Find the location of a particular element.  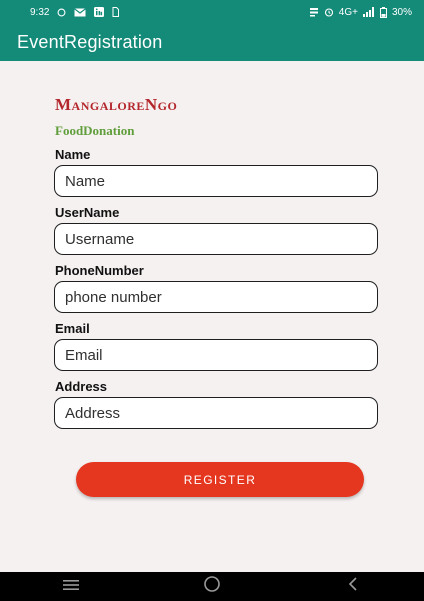

phone-number-input is located at coordinates (216, 297).